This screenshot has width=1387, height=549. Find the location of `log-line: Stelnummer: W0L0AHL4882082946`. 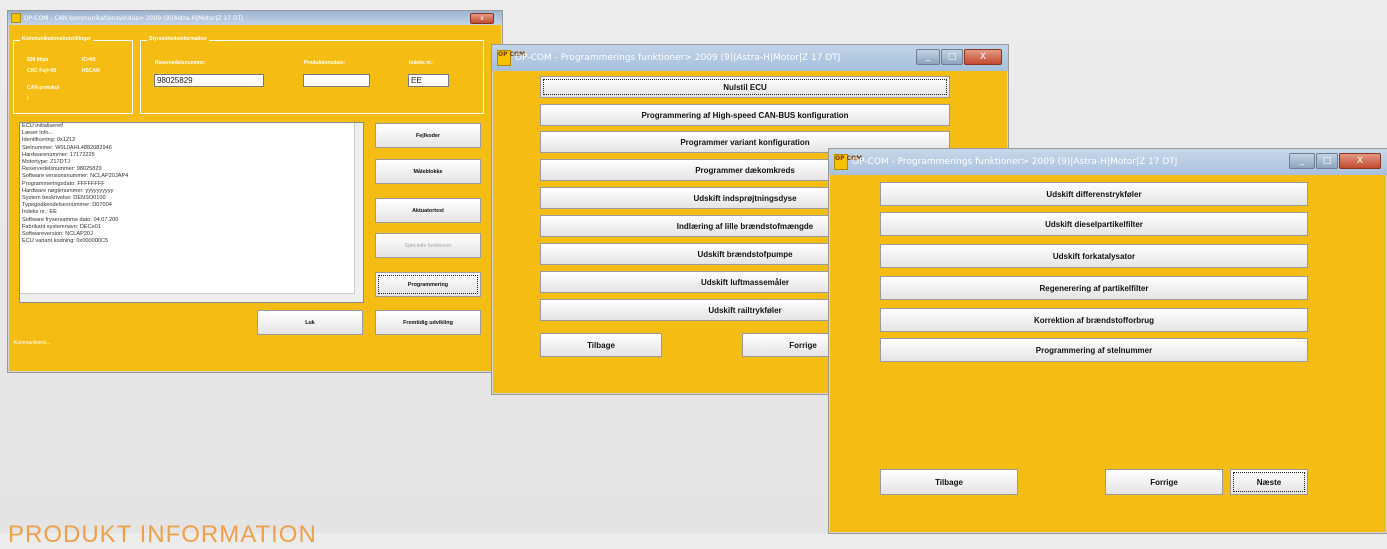

log-line: Stelnummer: W0L0AHL4882082946 is located at coordinates (67, 147).